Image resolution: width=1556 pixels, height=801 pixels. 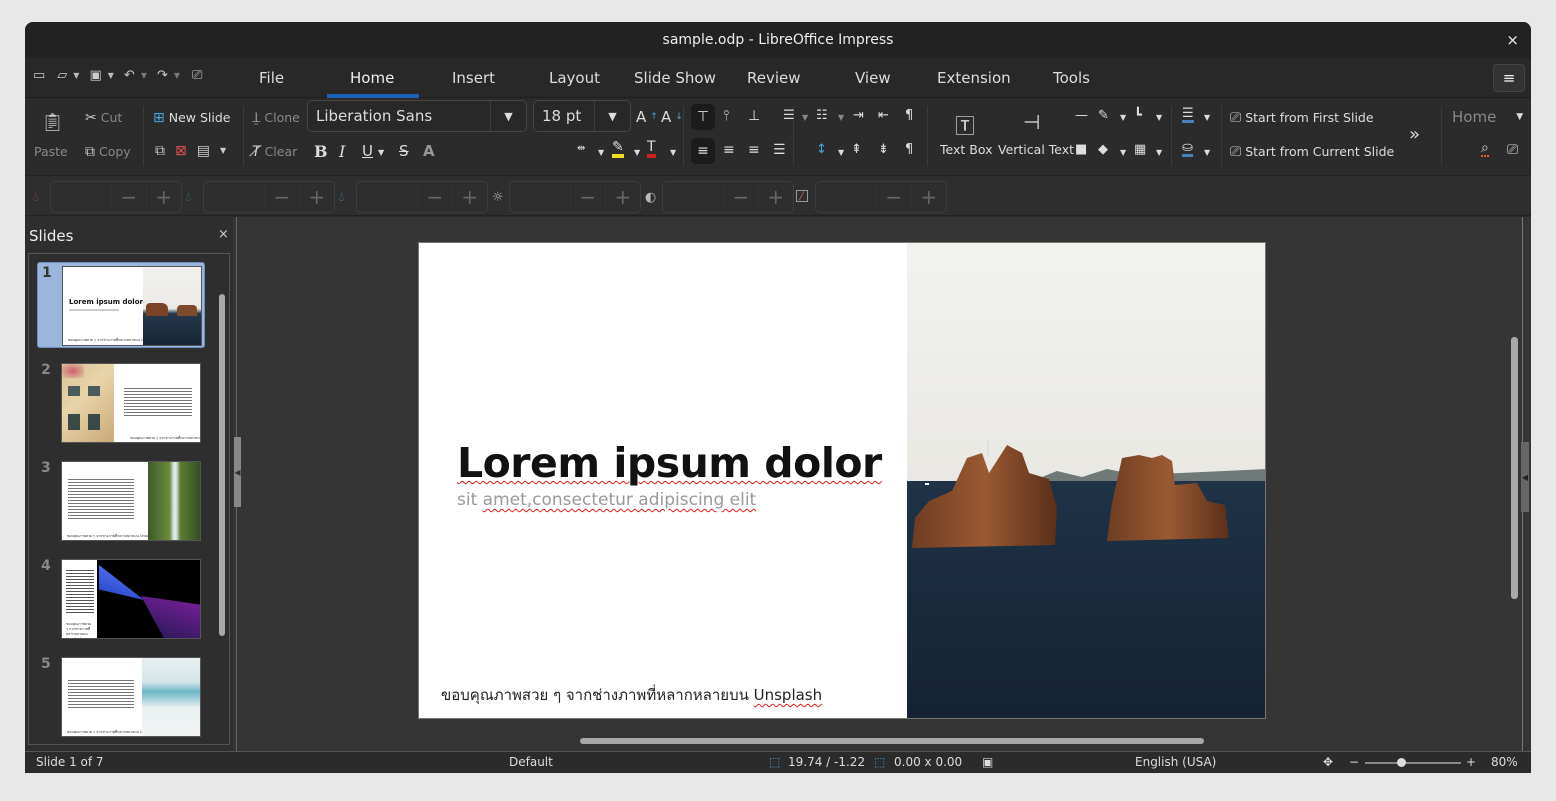 I want to click on slide-photo-sea-rocks, so click(x=1086, y=481).